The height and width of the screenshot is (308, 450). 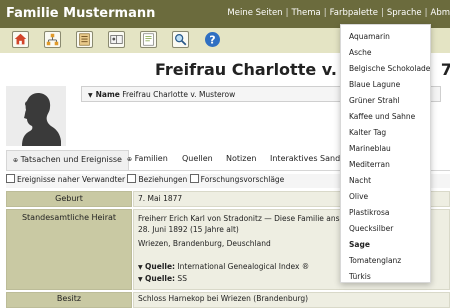 What do you see at coordinates (375, 260) in the screenshot?
I see `palette-option-tomatenglanz: Tomatenglanz` at bounding box center [375, 260].